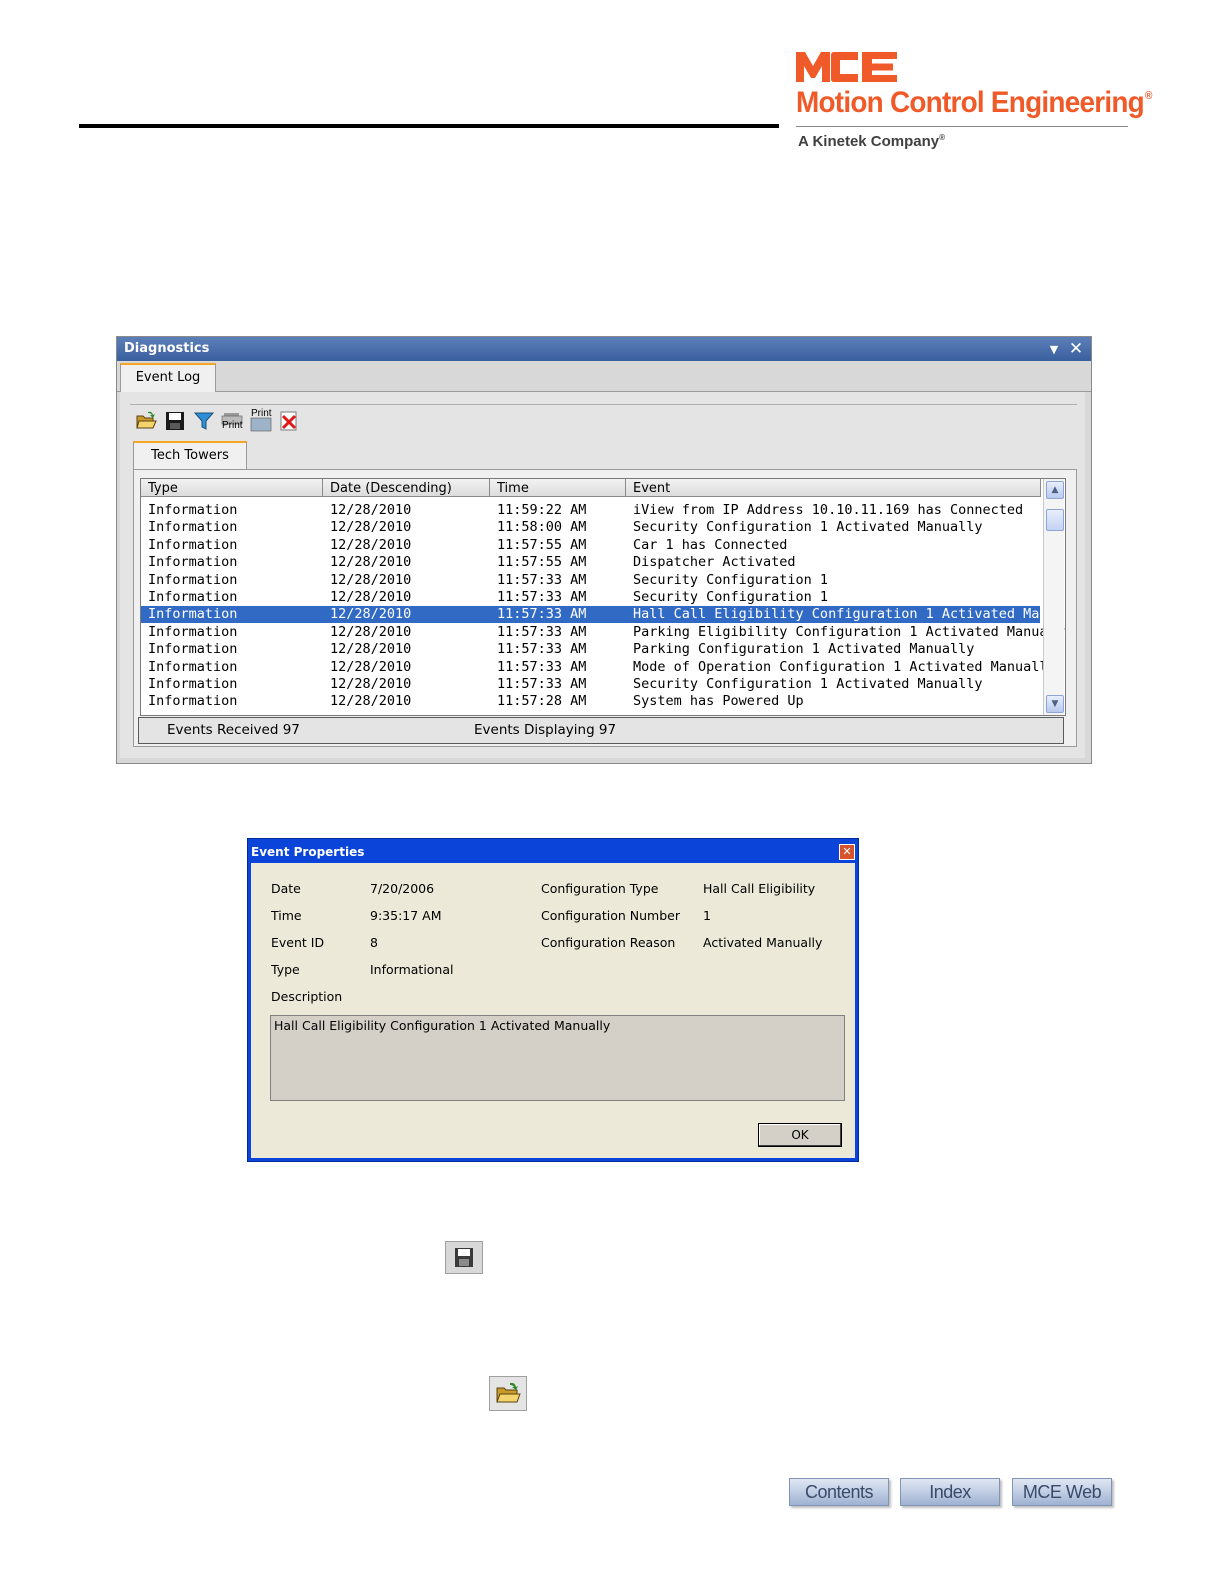 This screenshot has width=1224, height=1584. What do you see at coordinates (175, 421) in the screenshot?
I see `save-icon` at bounding box center [175, 421].